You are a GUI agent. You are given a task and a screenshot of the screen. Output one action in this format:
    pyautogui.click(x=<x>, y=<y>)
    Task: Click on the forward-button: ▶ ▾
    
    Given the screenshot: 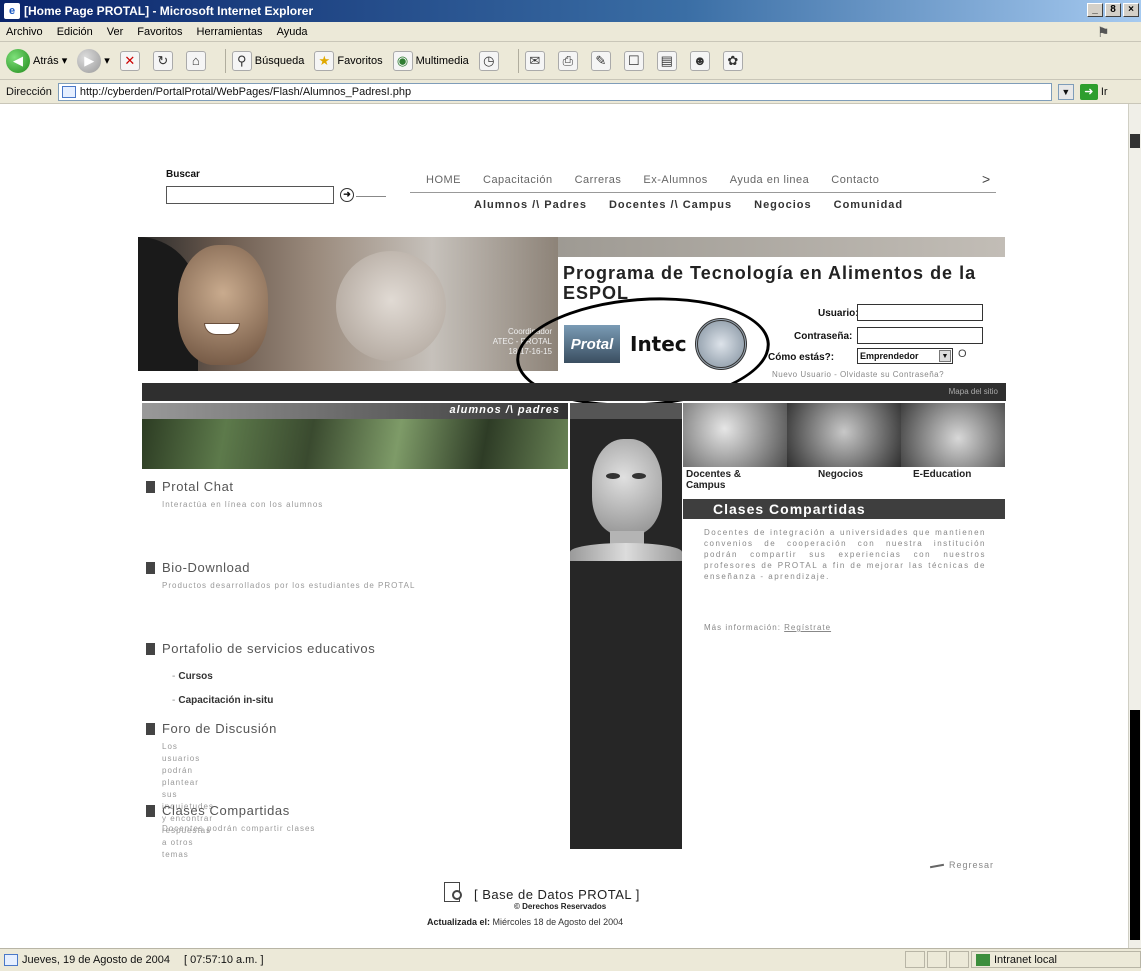 What is the action you would take?
    pyautogui.click(x=93, y=60)
    